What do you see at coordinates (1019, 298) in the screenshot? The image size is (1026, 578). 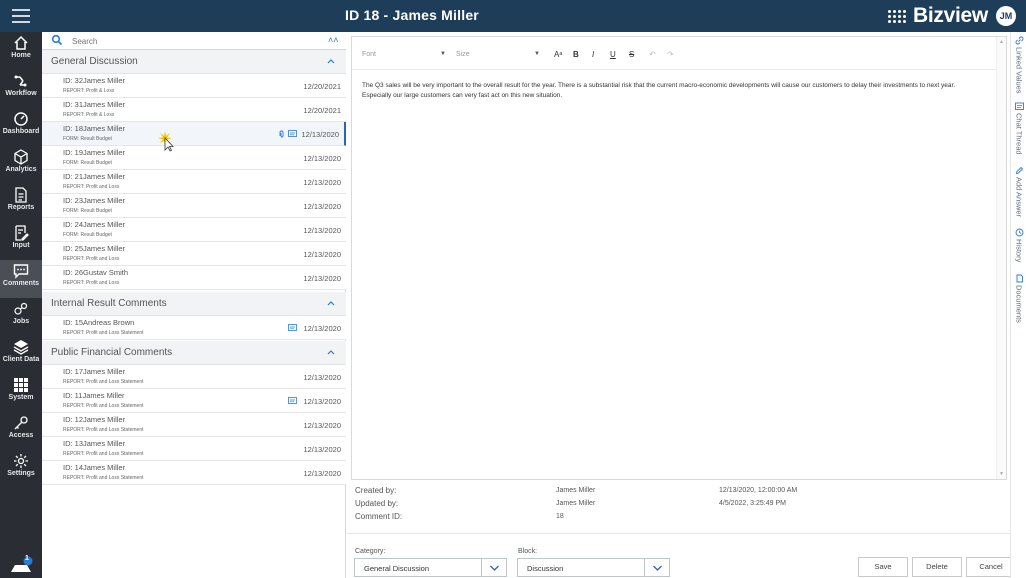 I see `tab-documents: Documents` at bounding box center [1019, 298].